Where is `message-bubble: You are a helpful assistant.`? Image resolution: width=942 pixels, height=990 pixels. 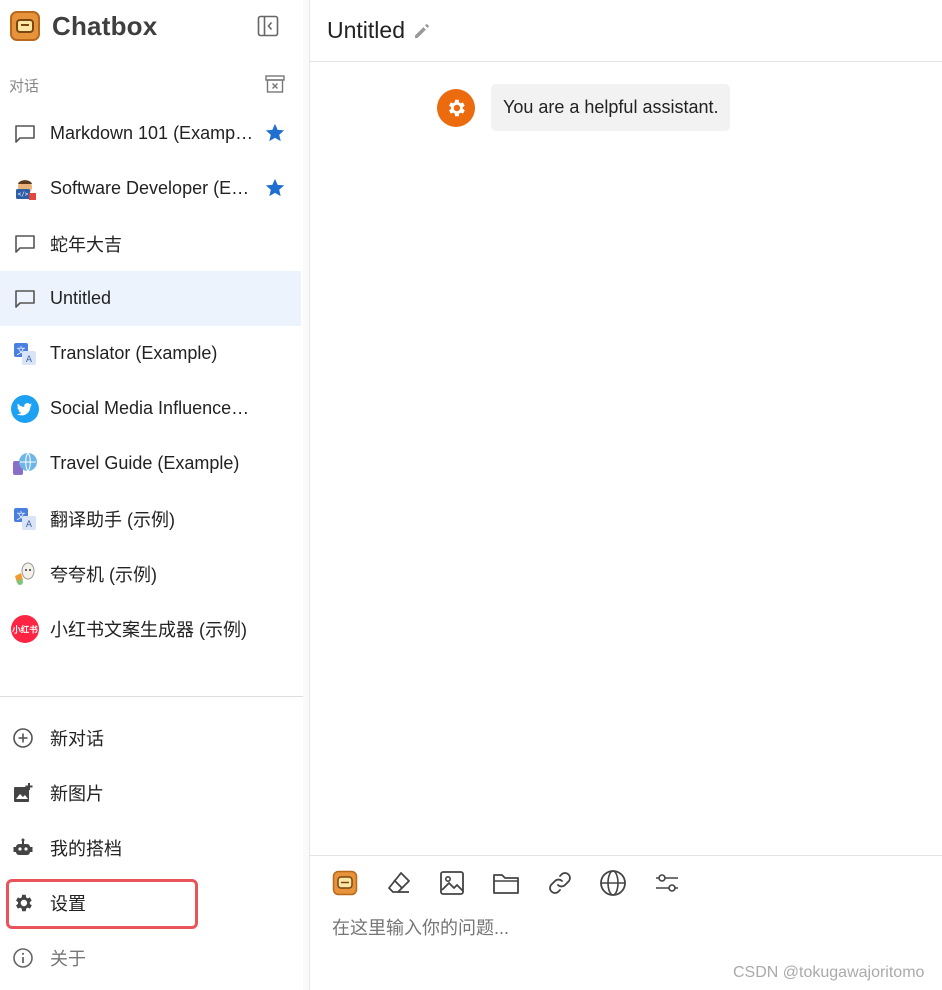
message-bubble: You are a helpful assistant. is located at coordinates (611, 107).